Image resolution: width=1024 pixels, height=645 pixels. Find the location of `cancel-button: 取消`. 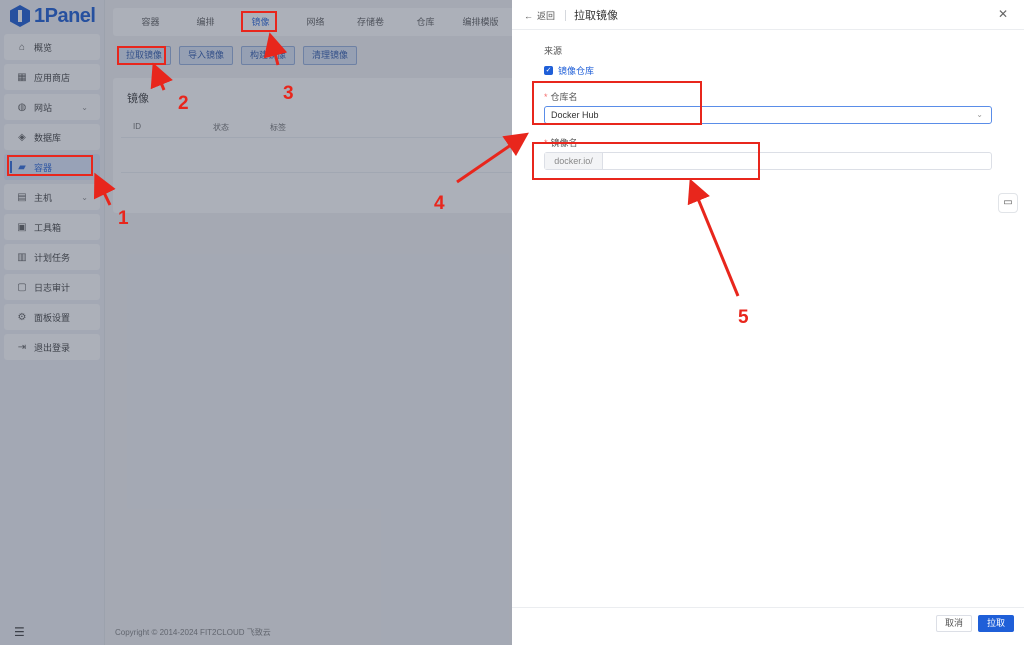

cancel-button: 取消 is located at coordinates (954, 623).